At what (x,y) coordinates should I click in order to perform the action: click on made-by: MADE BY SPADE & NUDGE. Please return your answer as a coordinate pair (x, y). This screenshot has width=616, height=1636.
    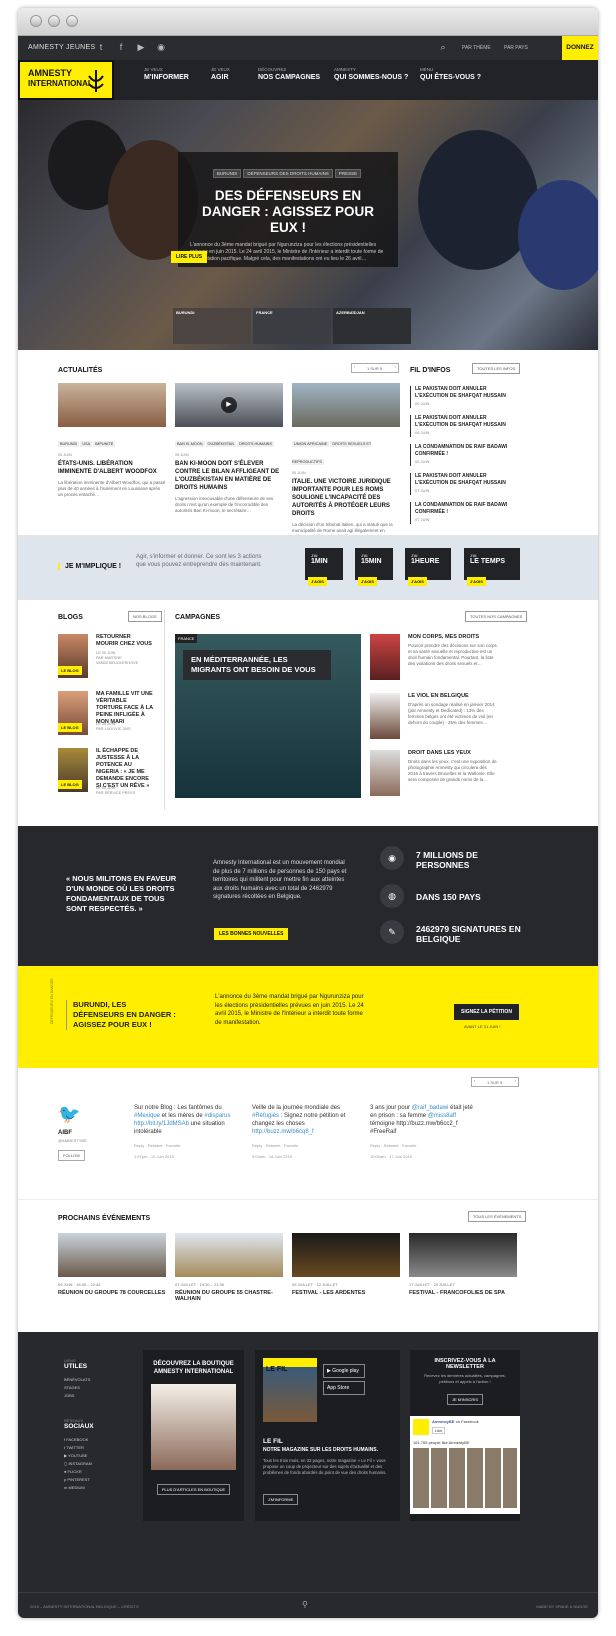
    Looking at the image, I should click on (562, 1606).